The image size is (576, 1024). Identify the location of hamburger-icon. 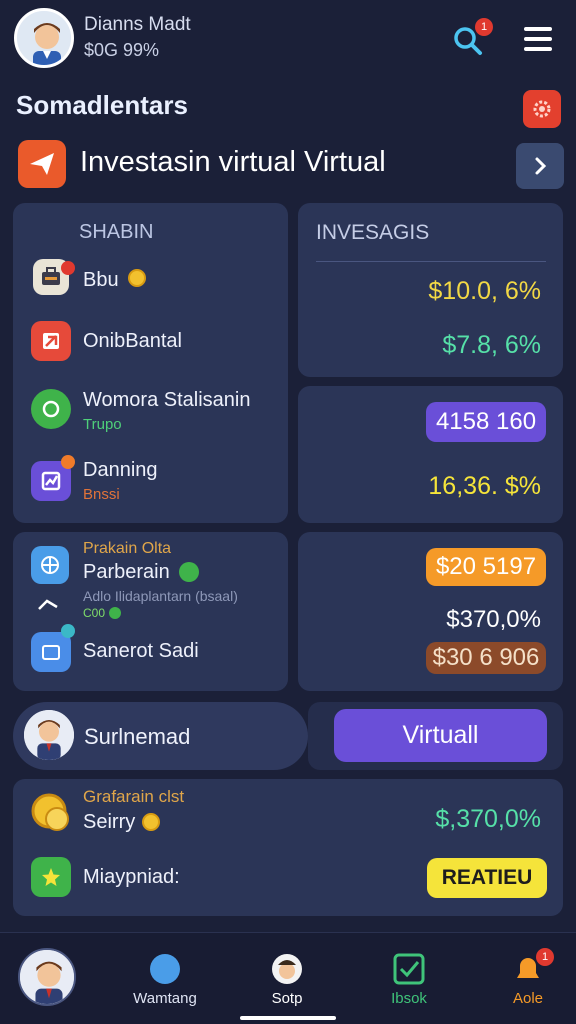
(538, 39).